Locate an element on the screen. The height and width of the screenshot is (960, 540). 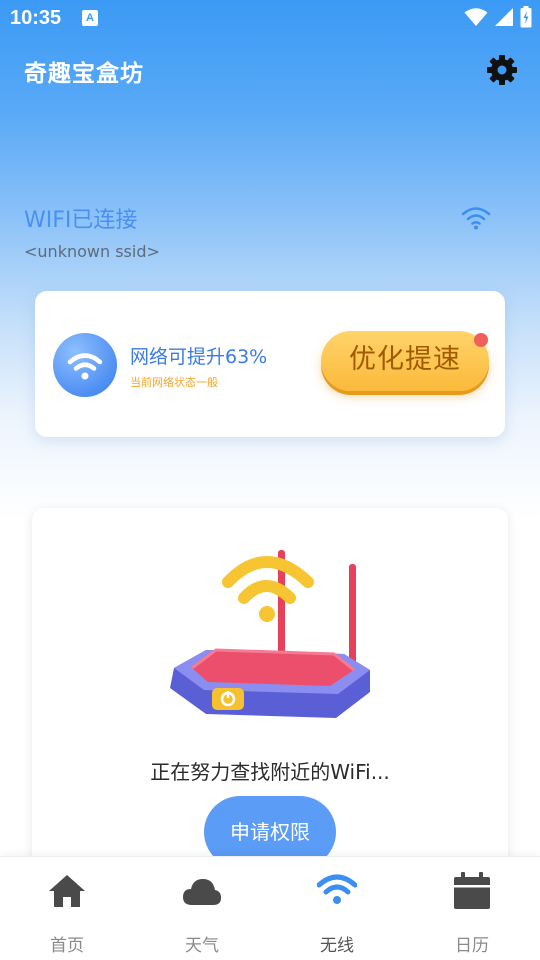
boost-subtitle: 当前网络状态一般 is located at coordinates (174, 382).